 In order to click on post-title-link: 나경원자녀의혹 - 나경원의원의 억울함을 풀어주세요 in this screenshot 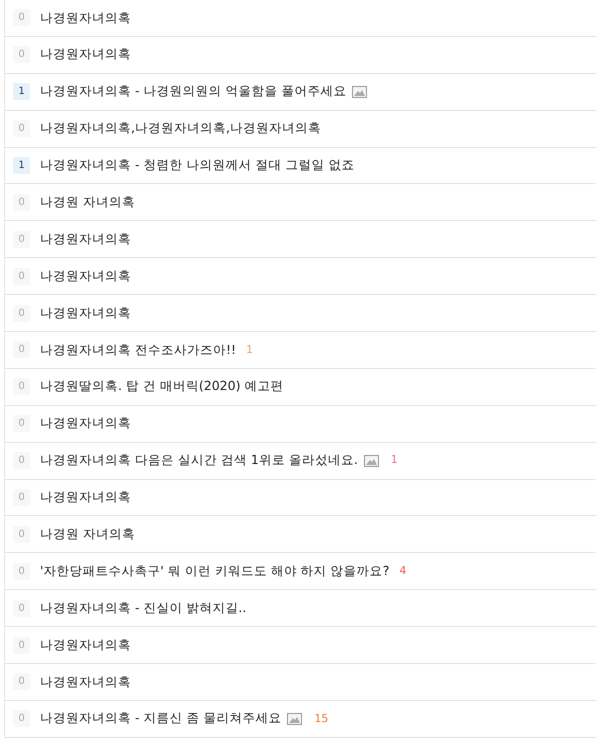, I will do `click(193, 92)`.